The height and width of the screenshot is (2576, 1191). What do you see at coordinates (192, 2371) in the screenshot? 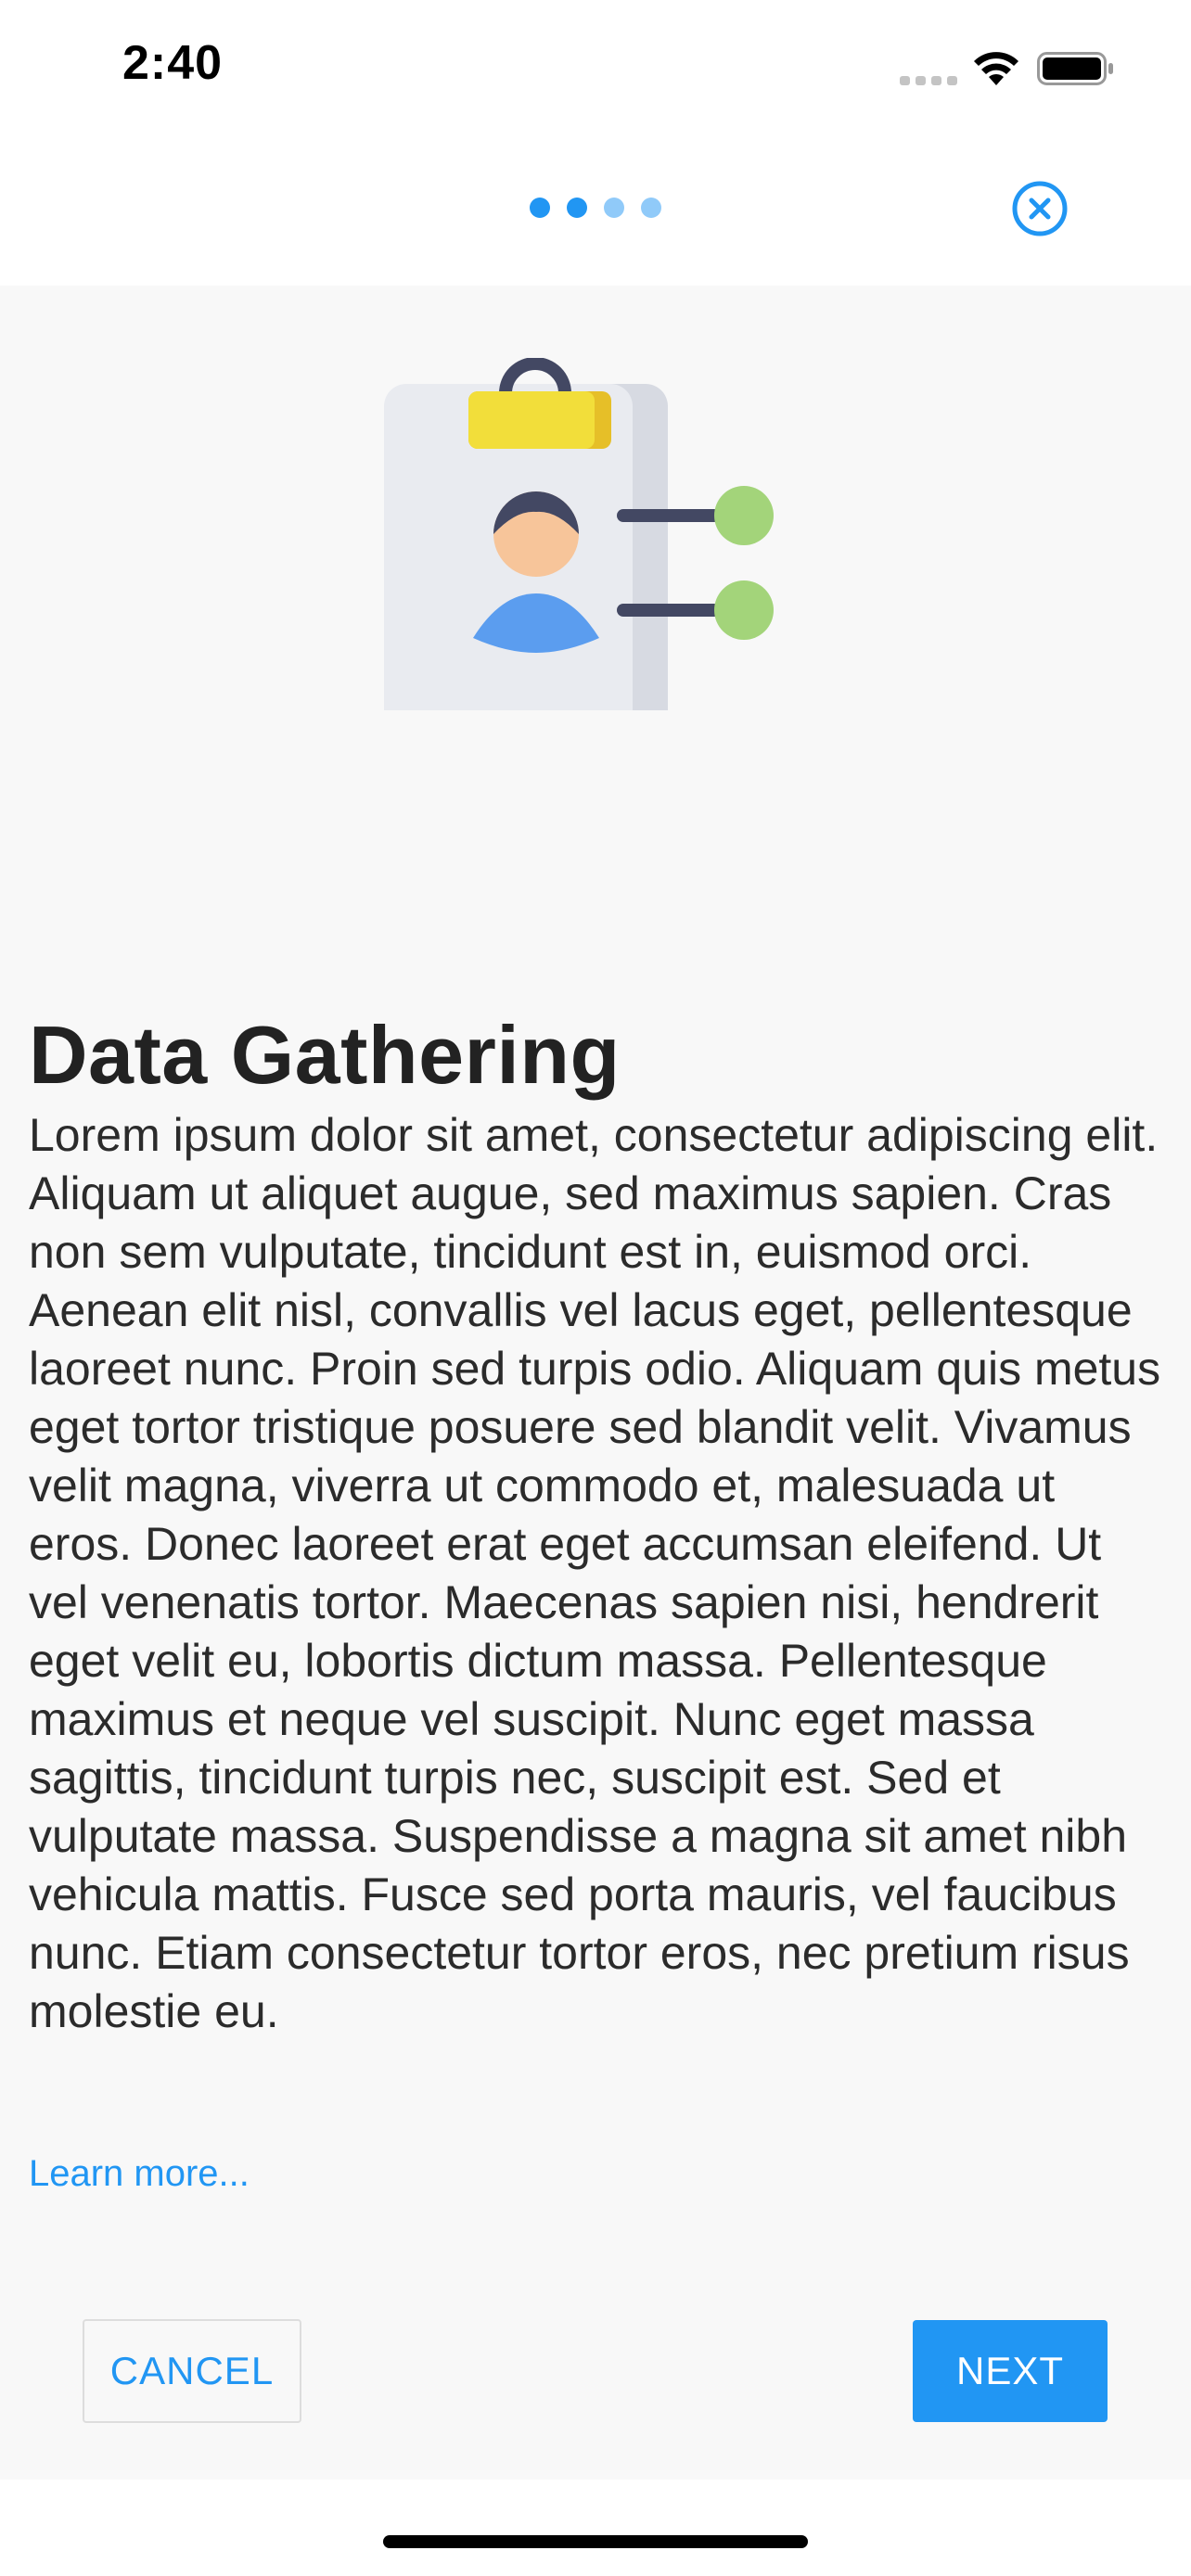
I see `cancel-button: CANCEL` at bounding box center [192, 2371].